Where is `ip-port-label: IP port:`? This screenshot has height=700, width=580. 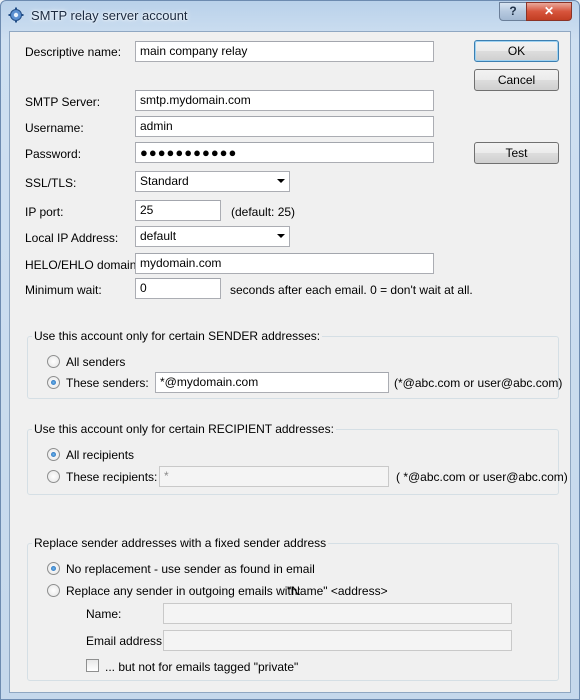 ip-port-label: IP port: is located at coordinates (44, 212).